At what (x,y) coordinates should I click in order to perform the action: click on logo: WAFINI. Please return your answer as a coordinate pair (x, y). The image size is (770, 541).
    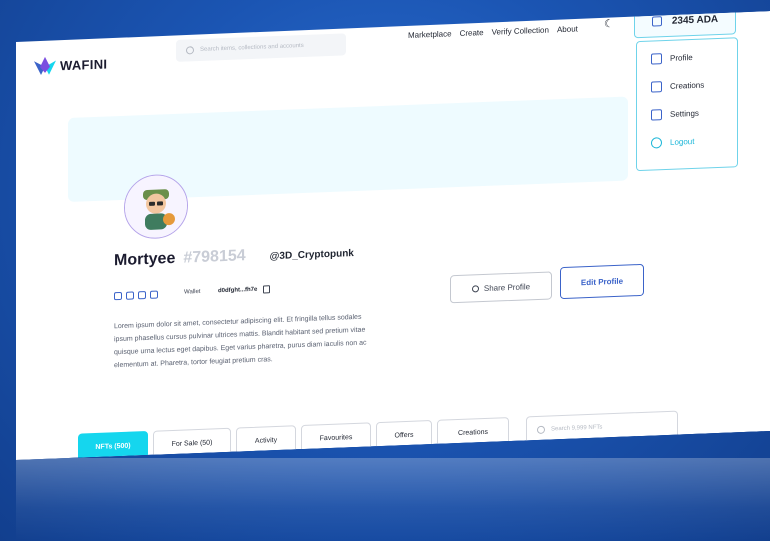
    Looking at the image, I should click on (70, 64).